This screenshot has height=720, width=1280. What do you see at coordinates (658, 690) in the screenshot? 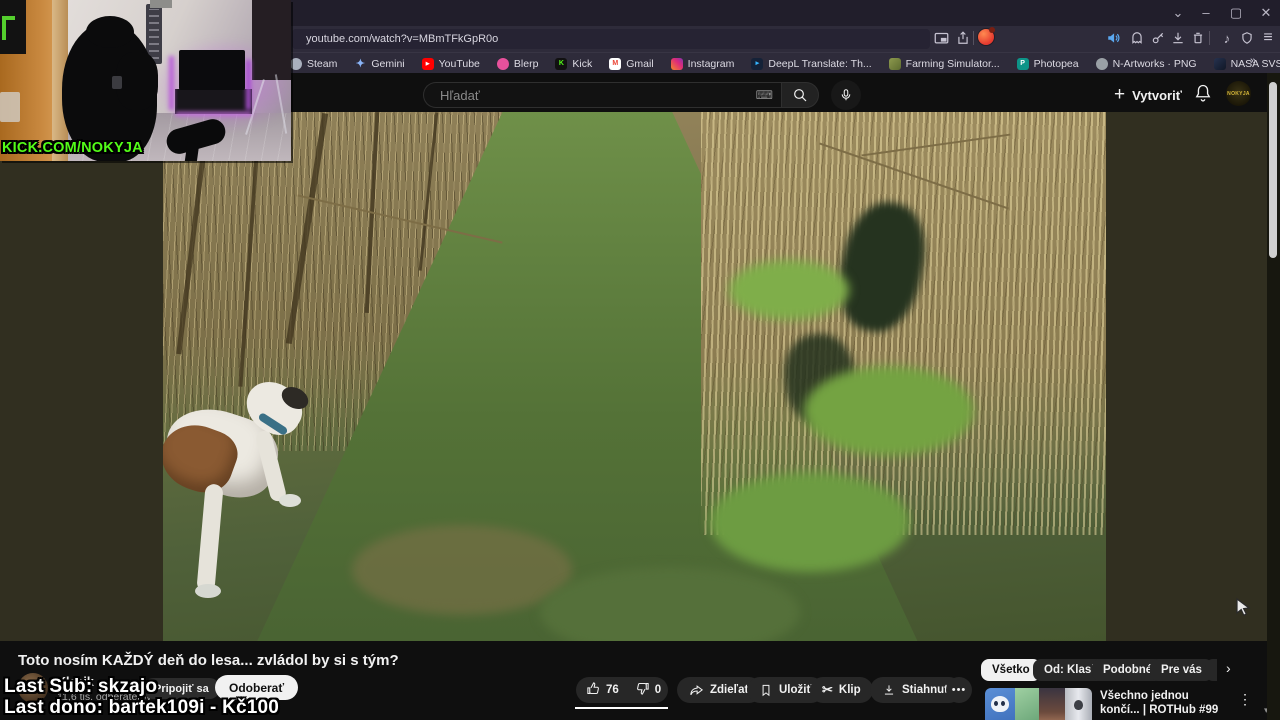
I see `dislike-count: 0` at bounding box center [658, 690].